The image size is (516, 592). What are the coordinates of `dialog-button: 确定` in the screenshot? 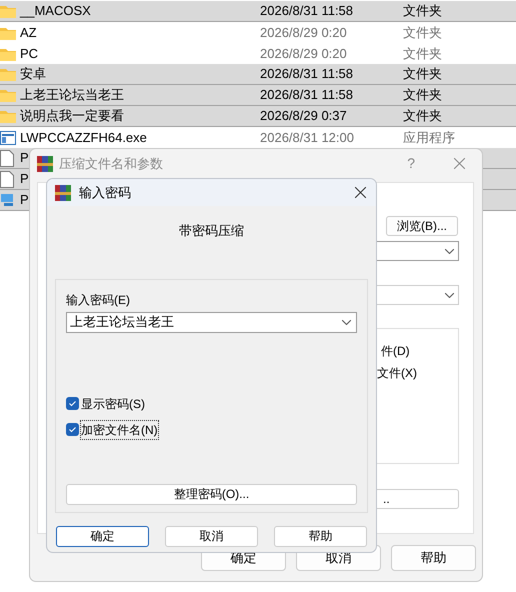 It's located at (102, 536).